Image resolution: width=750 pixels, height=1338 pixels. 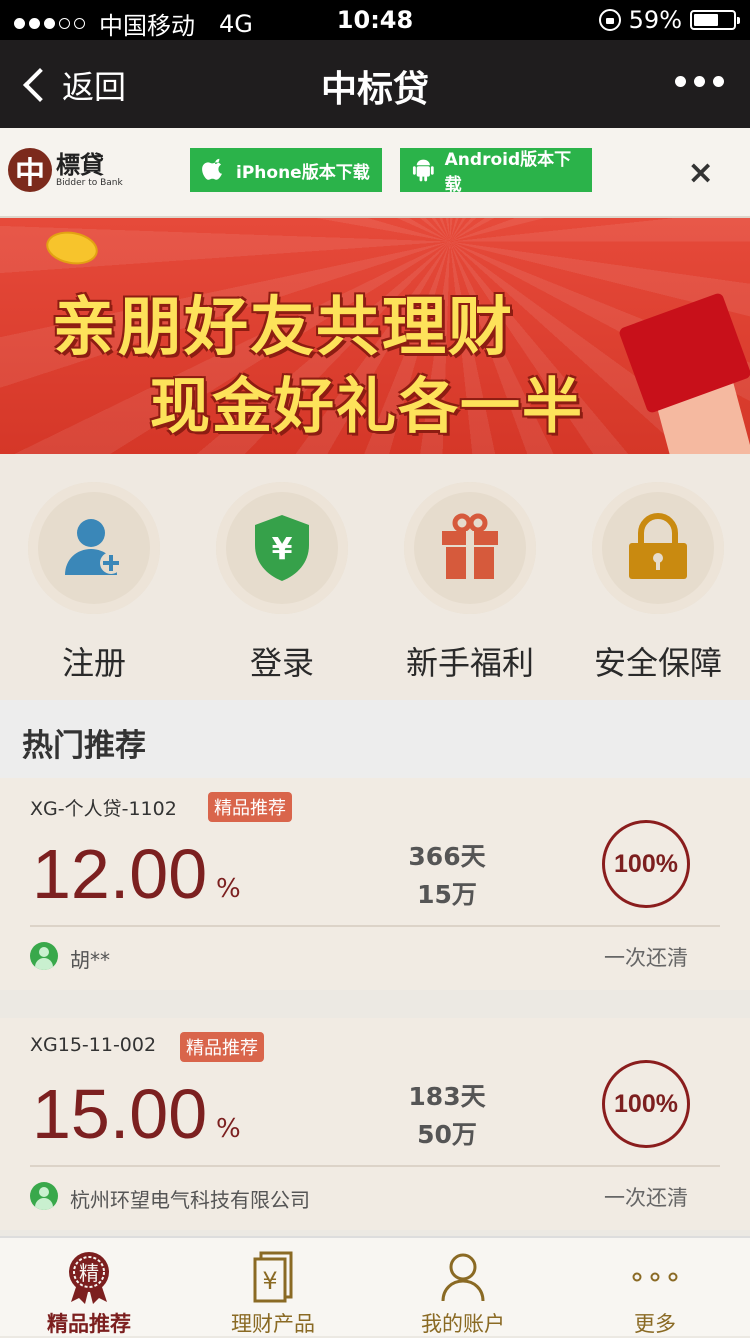 I want to click on loan-amount: 50万, so click(x=447, y=1134).